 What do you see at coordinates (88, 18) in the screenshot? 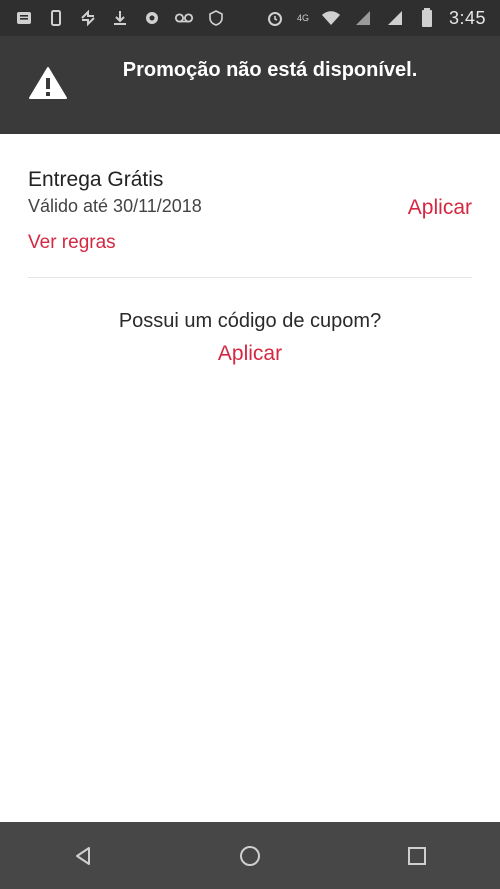
I see `sync-icon` at bounding box center [88, 18].